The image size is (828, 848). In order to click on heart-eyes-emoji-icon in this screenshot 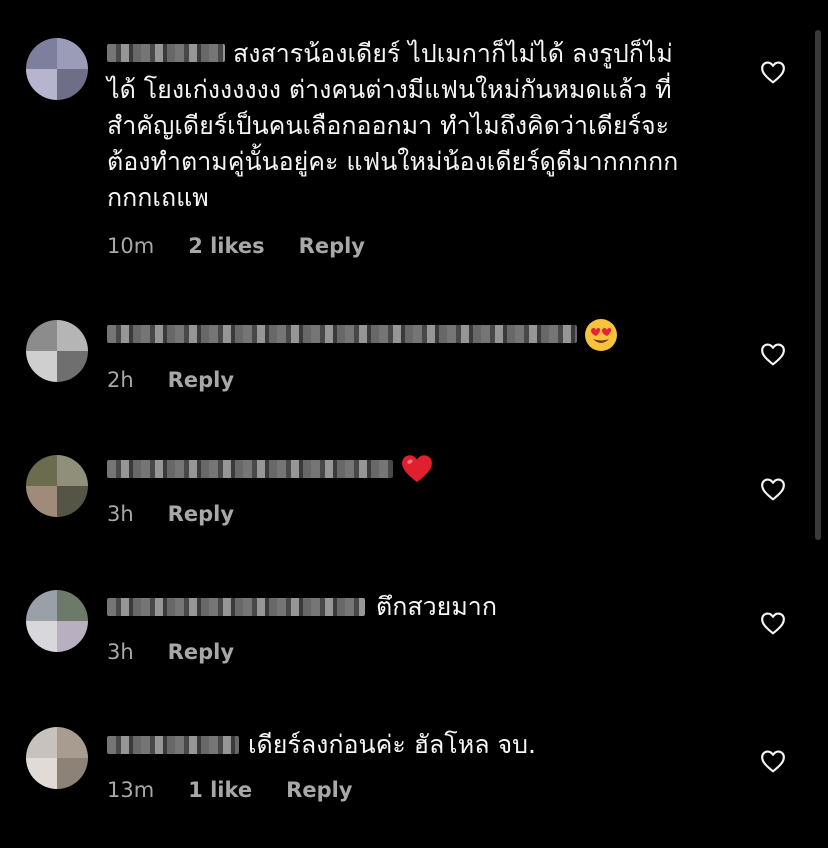, I will do `click(601, 337)`.